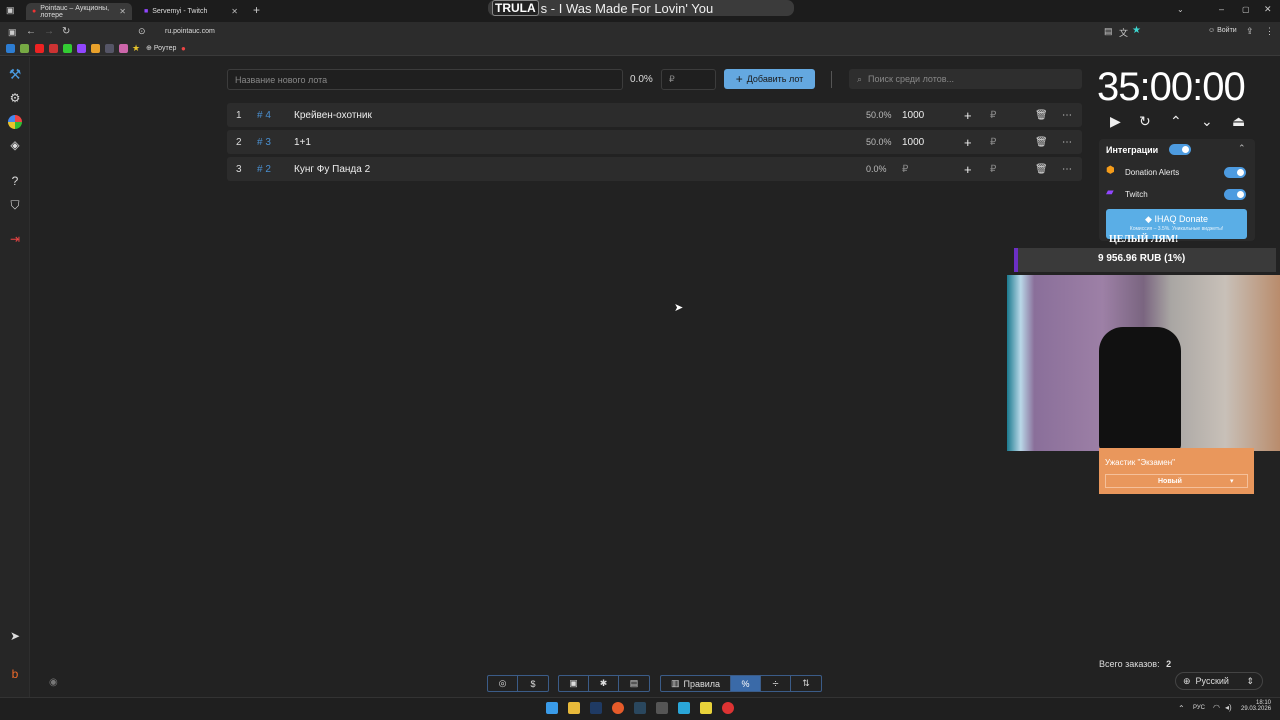 This screenshot has width=1280, height=720. Describe the element at coordinates (15, 636) in the screenshot. I see `telegram-icon: ➤` at that location.